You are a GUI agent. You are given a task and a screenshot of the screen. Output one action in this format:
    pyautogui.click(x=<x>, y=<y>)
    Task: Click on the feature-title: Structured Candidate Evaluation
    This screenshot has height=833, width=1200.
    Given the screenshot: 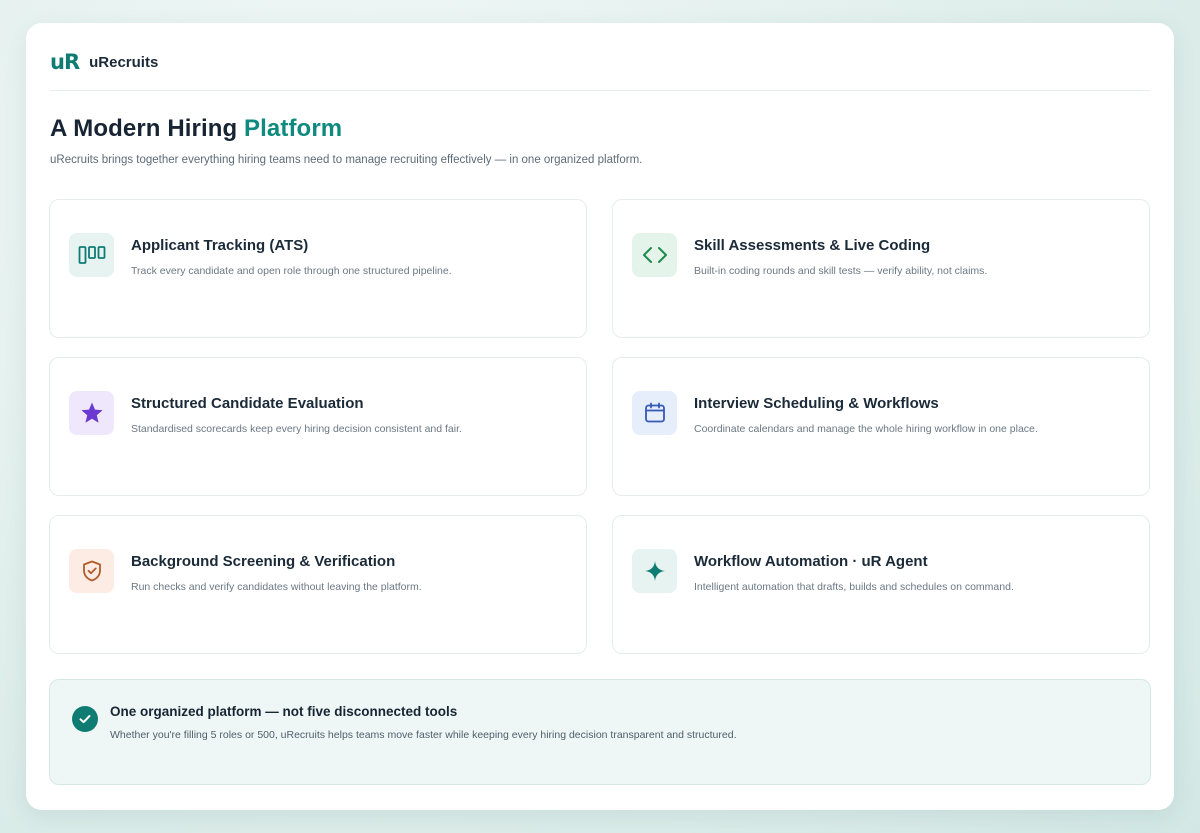 What is the action you would take?
    pyautogui.click(x=247, y=403)
    